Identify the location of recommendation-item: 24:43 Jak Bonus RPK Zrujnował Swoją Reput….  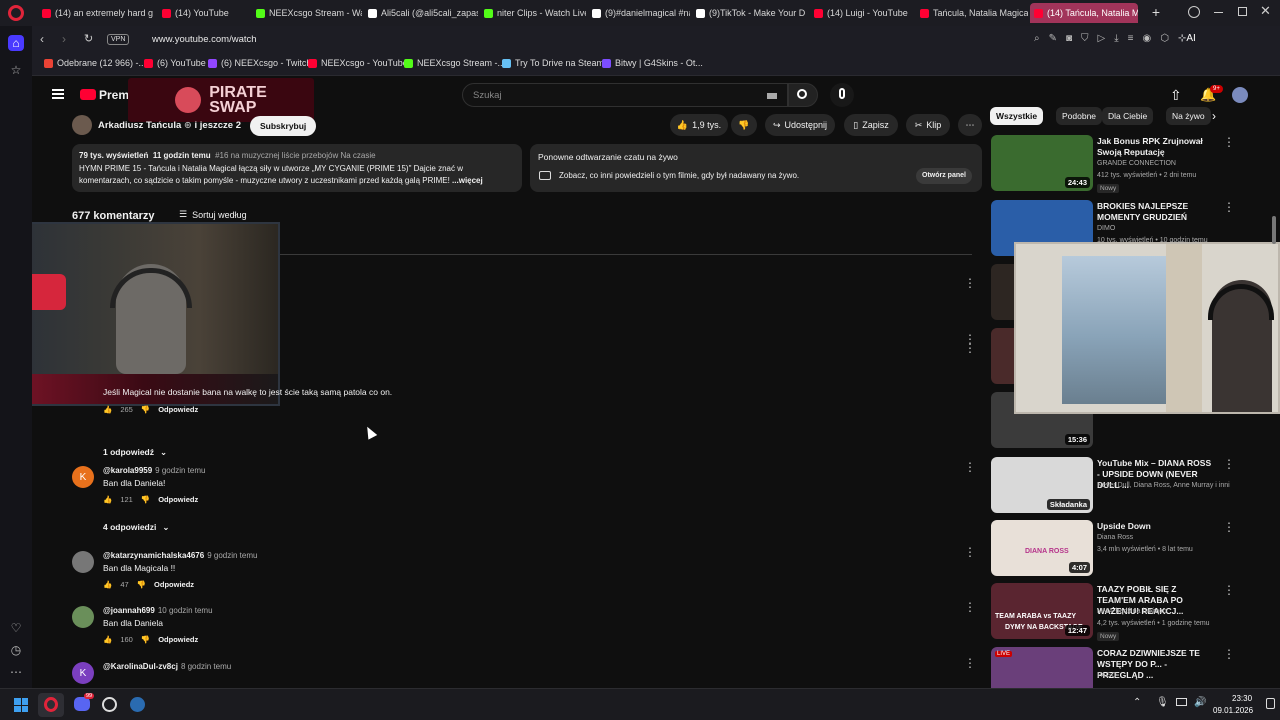
(1116, 165).